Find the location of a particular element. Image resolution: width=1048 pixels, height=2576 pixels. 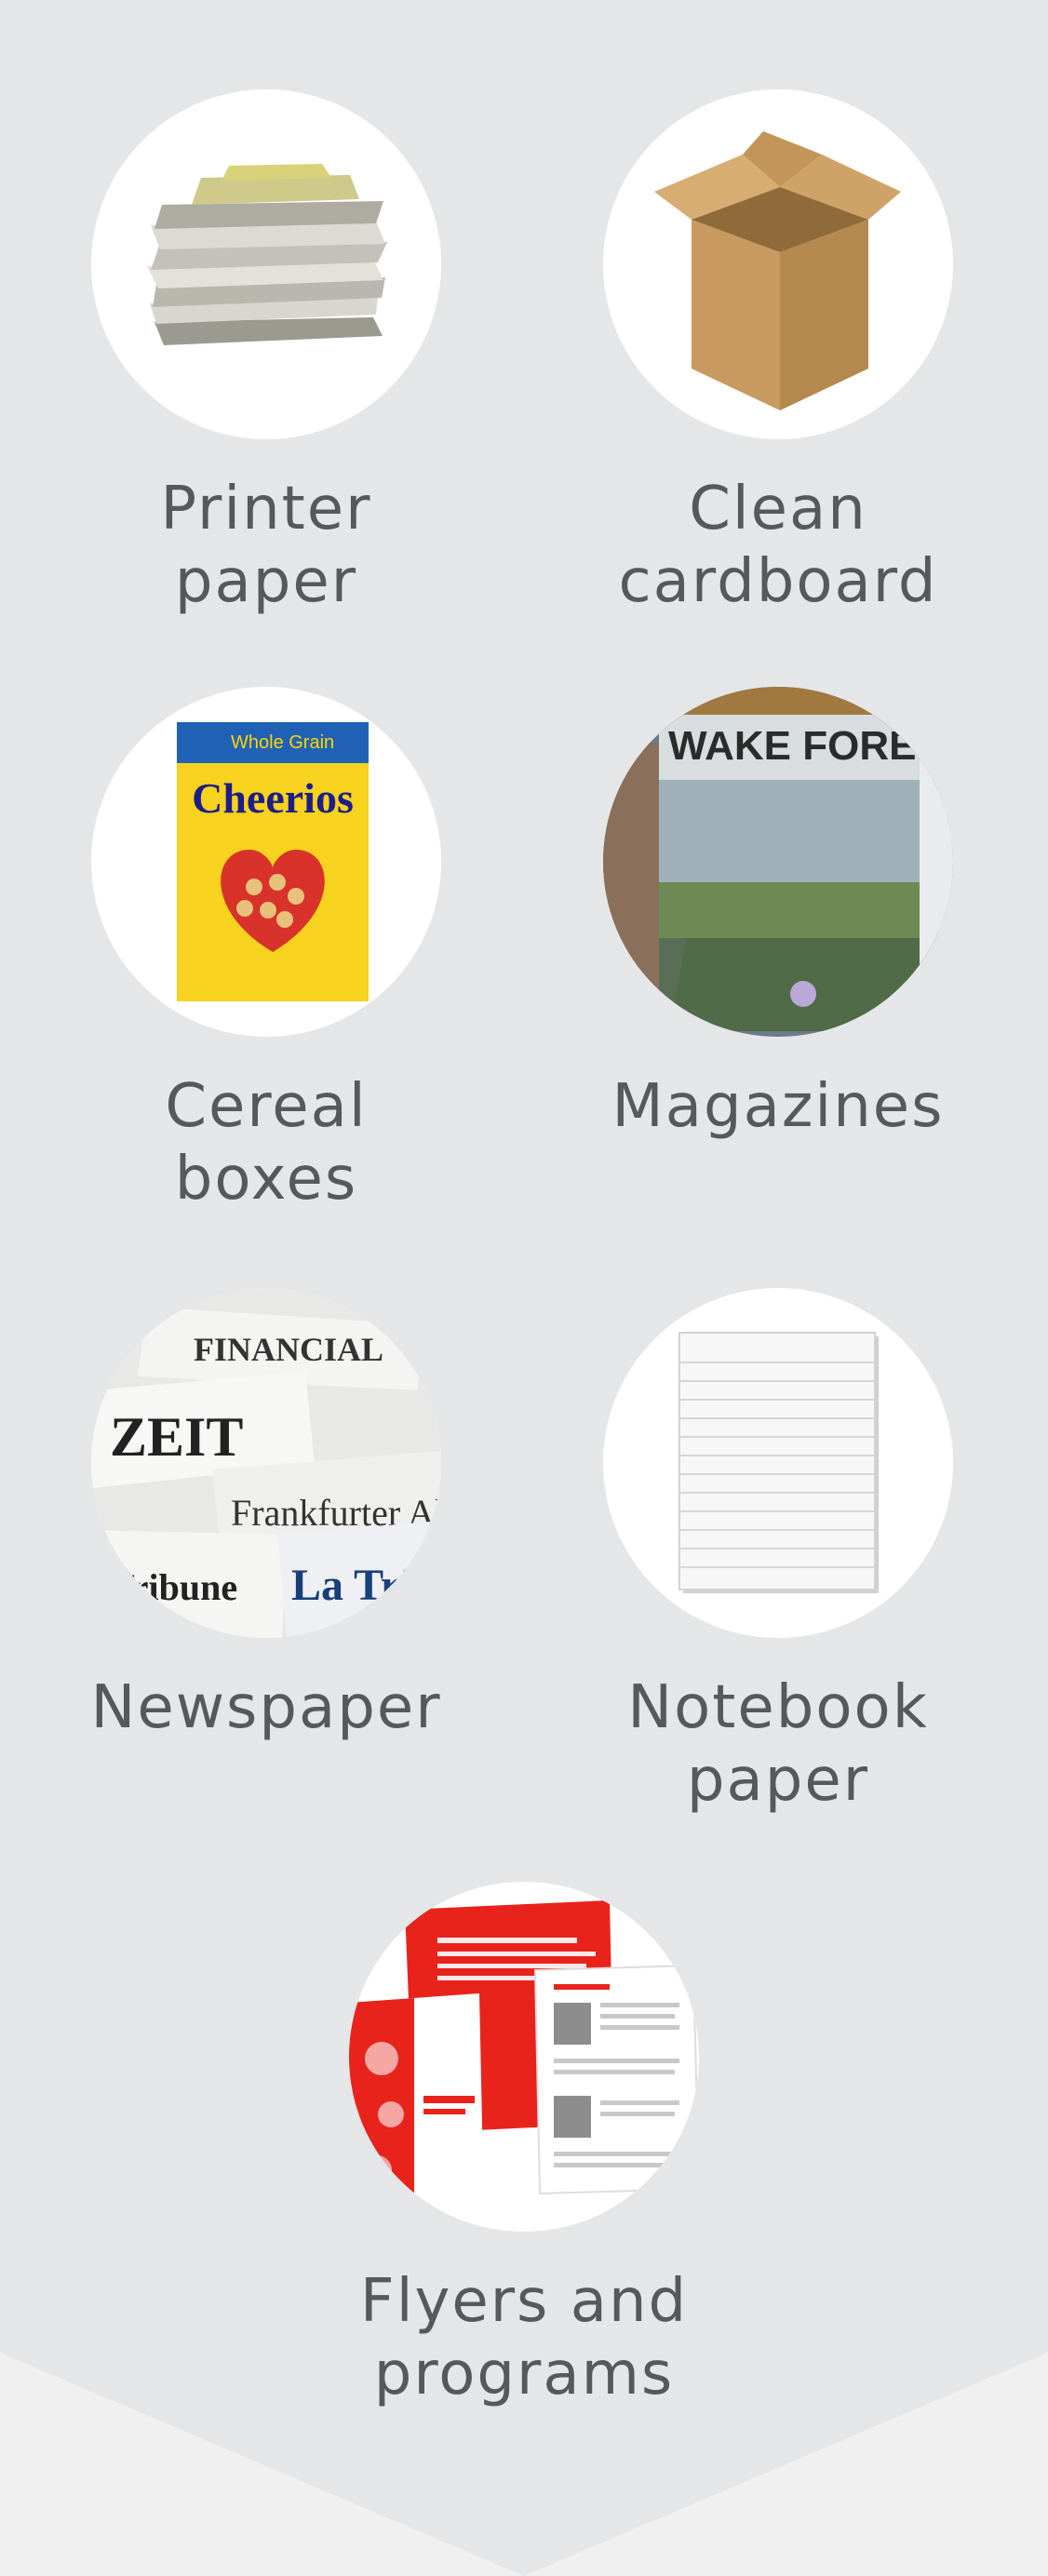

newspaper-headline-2: ZEIT is located at coordinates (177, 1437).